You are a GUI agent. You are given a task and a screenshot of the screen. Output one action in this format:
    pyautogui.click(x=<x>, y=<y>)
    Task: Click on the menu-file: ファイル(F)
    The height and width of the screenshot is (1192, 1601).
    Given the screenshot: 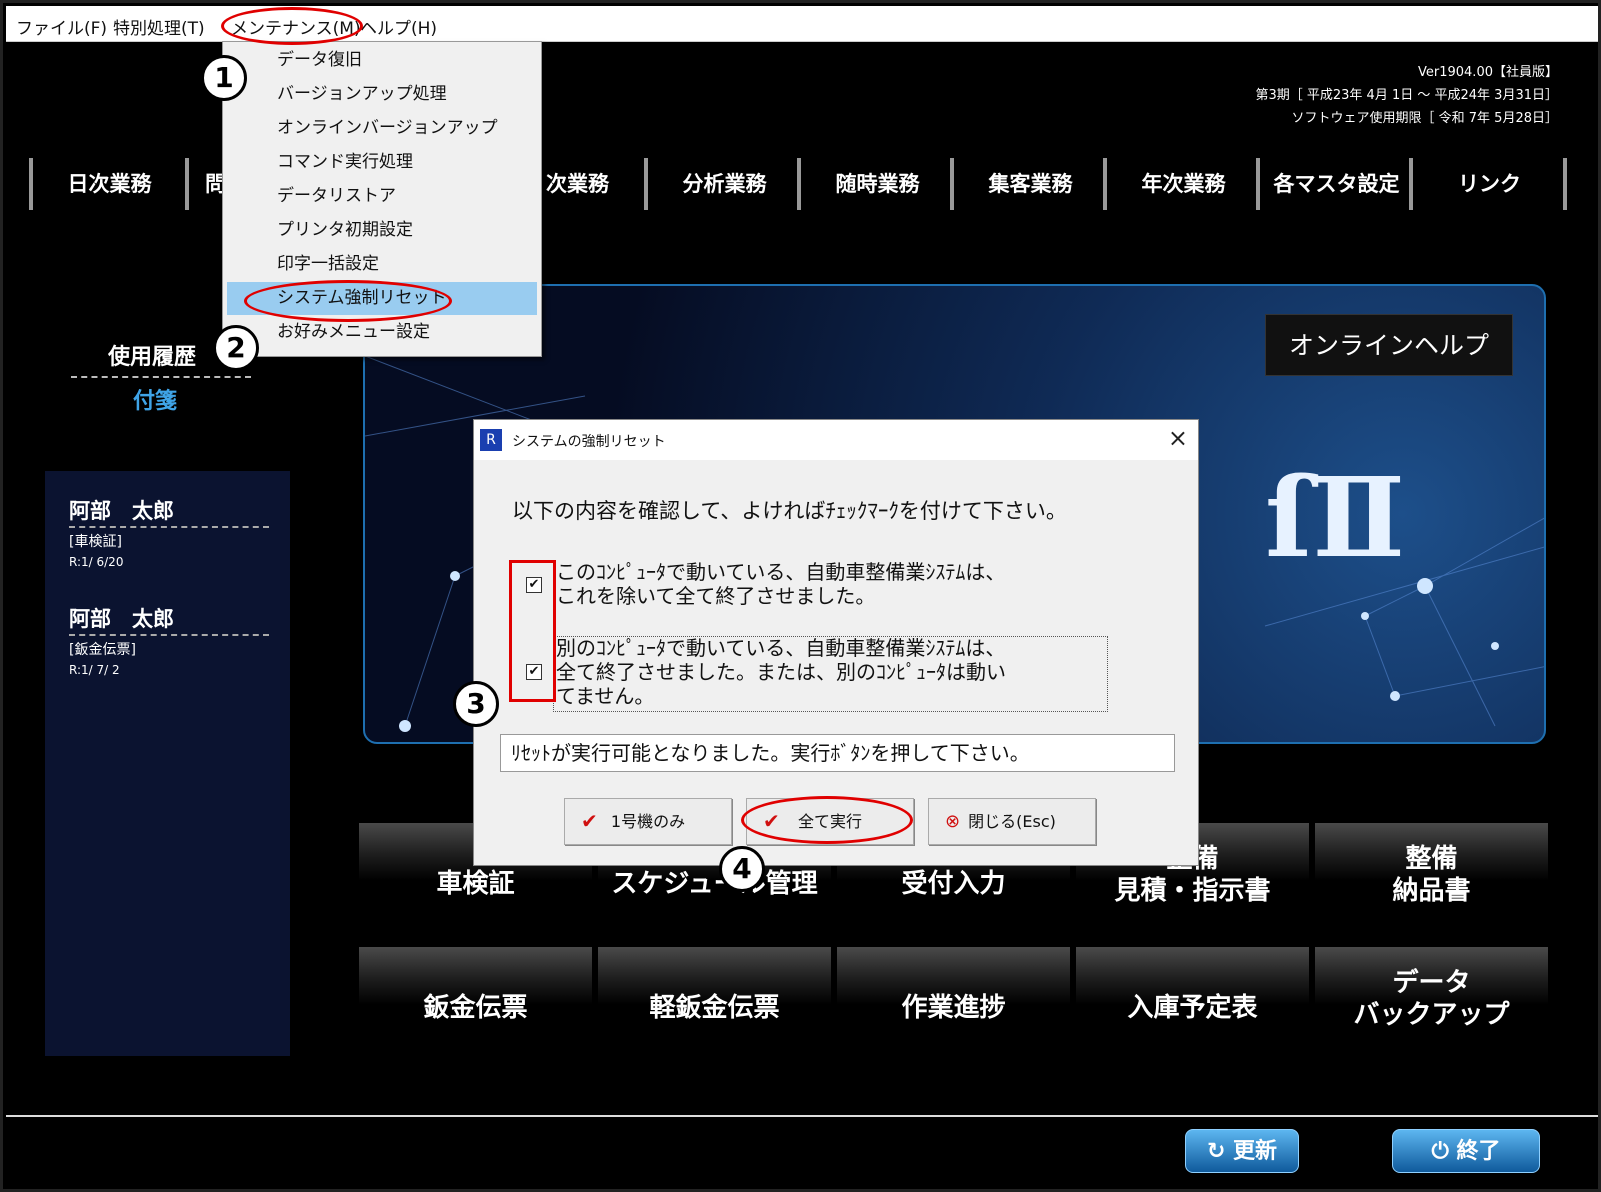 What is the action you would take?
    pyautogui.click(x=61, y=26)
    